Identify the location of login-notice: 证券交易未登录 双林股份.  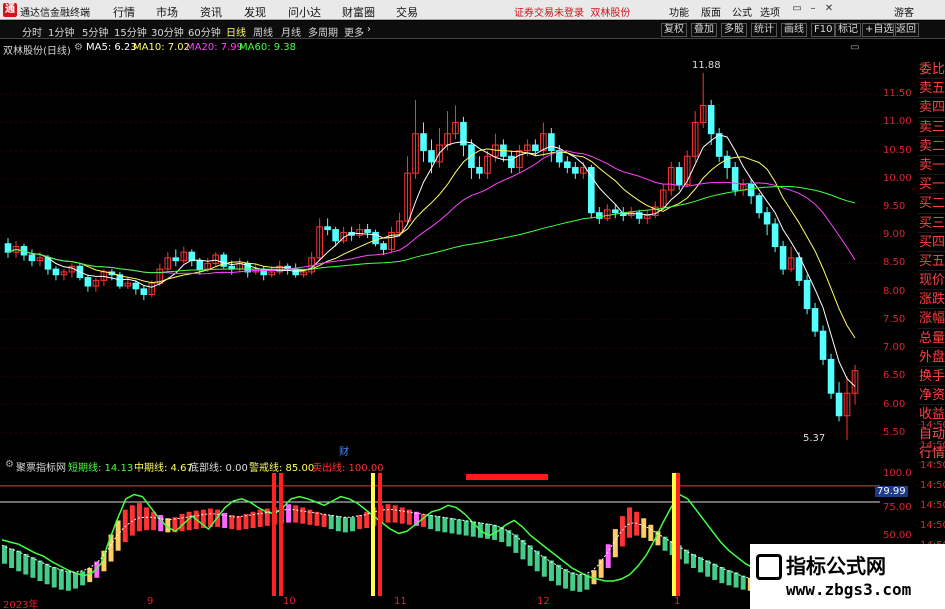
(572, 11).